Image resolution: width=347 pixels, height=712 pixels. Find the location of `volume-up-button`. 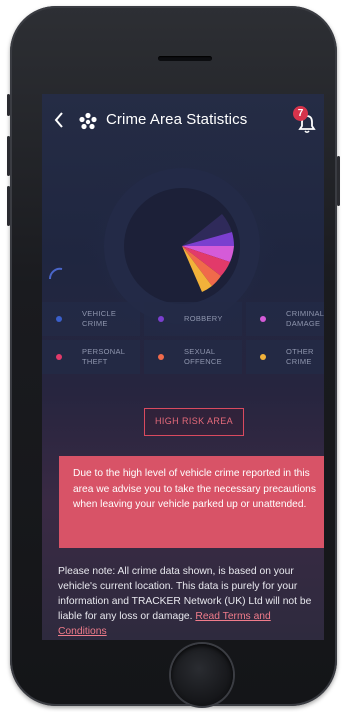

volume-up-button is located at coordinates (8, 156).